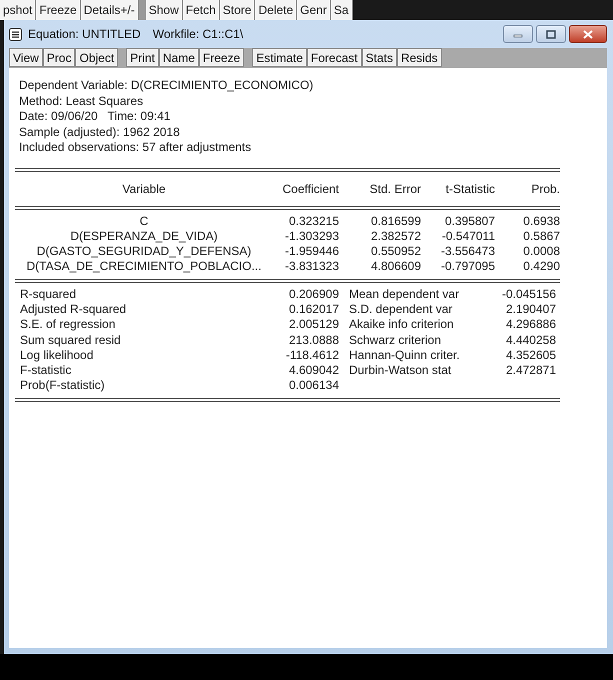 Image resolution: width=613 pixels, height=680 pixels. What do you see at coordinates (56, 356) in the screenshot?
I see `table-cell-text: Log likelihood` at bounding box center [56, 356].